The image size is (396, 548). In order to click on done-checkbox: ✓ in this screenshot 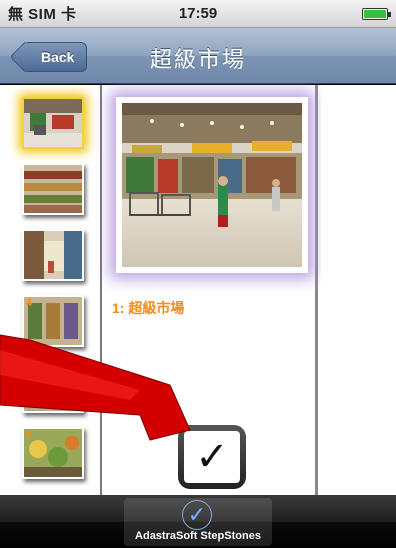, I will do `click(212, 457)`.